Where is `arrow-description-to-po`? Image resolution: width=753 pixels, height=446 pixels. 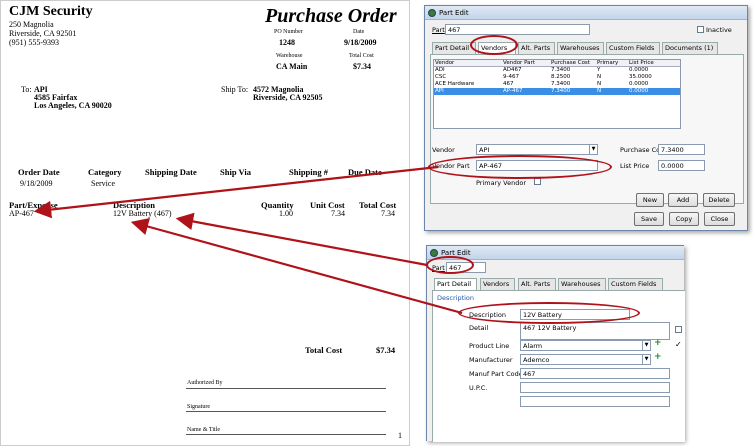 arrow-description-to-po is located at coordinates (296, 266).